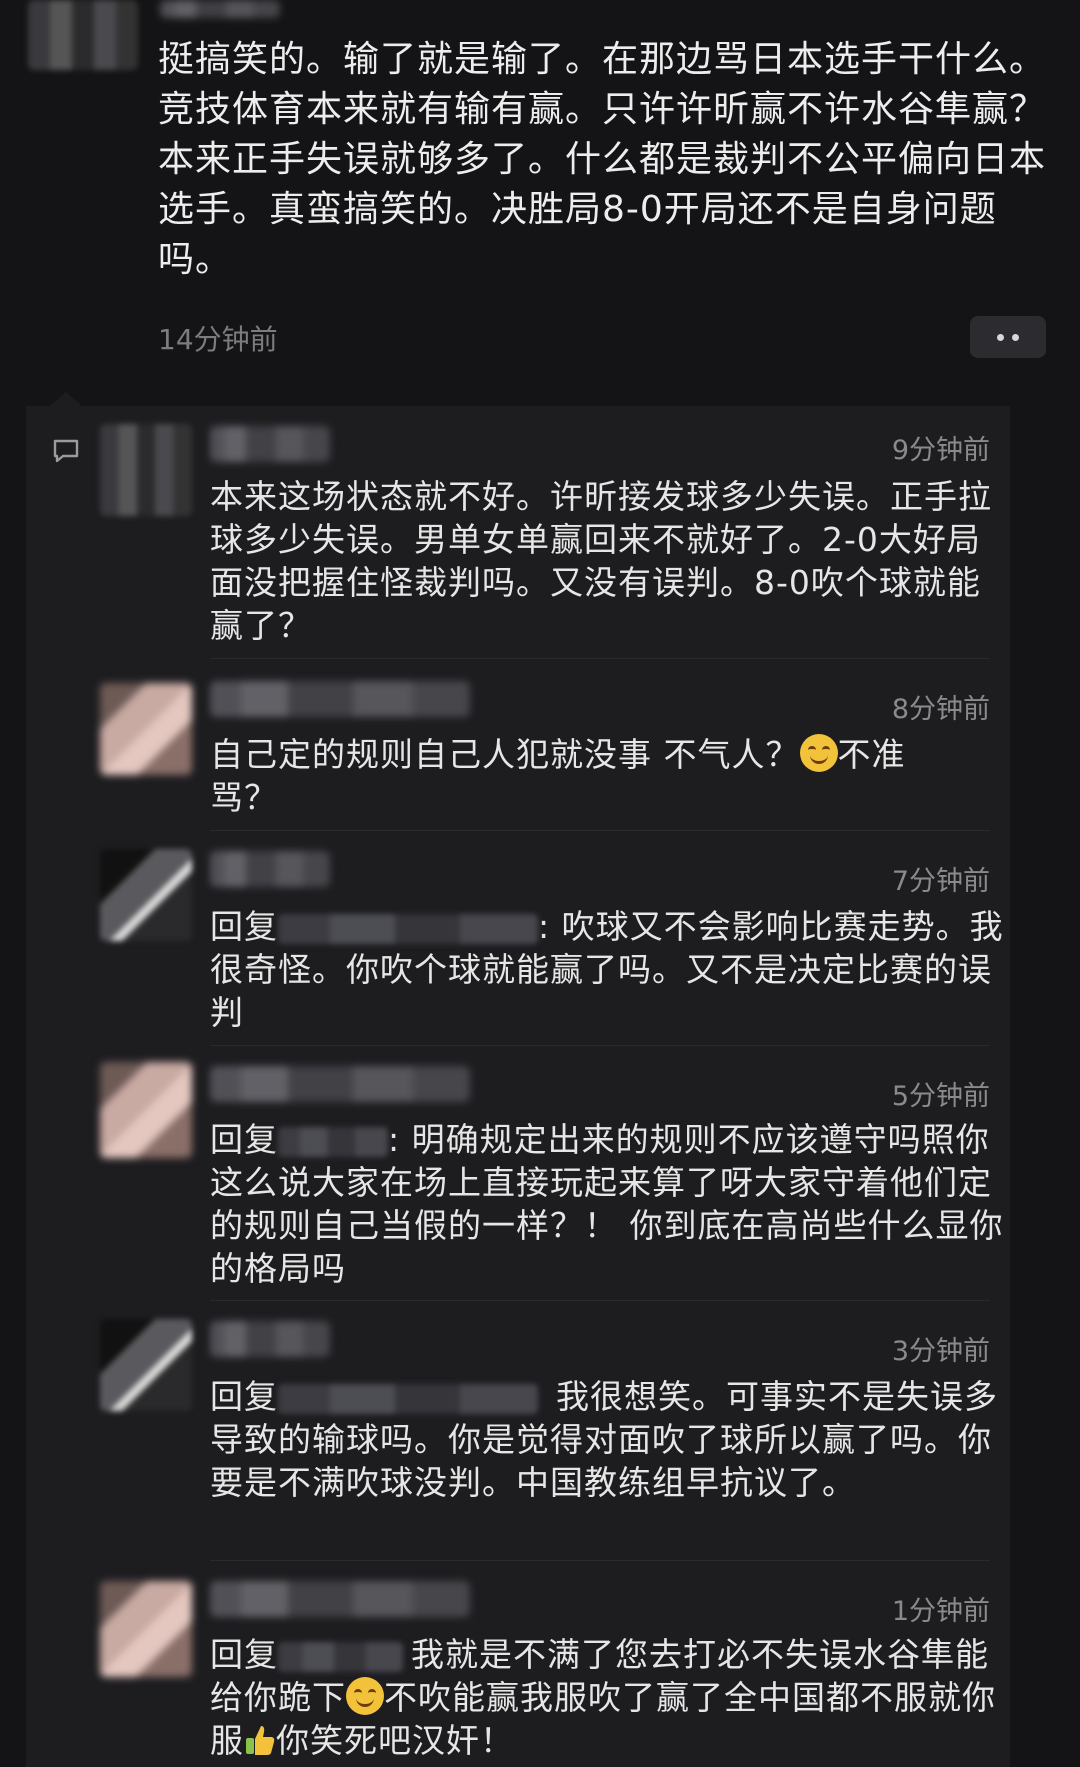 Image resolution: width=1080 pixels, height=1767 pixels. I want to click on reply-text: 自己定的规则自己人犯就没事 不气人？ 不准骂？, so click(590, 776).